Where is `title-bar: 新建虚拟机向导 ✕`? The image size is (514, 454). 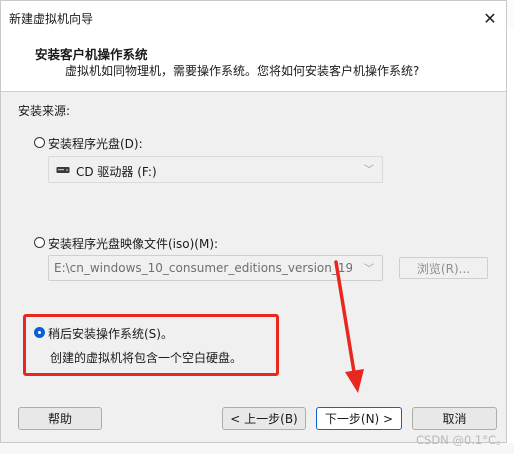 title-bar: 新建虚拟机向导 ✕ is located at coordinates (253, 17).